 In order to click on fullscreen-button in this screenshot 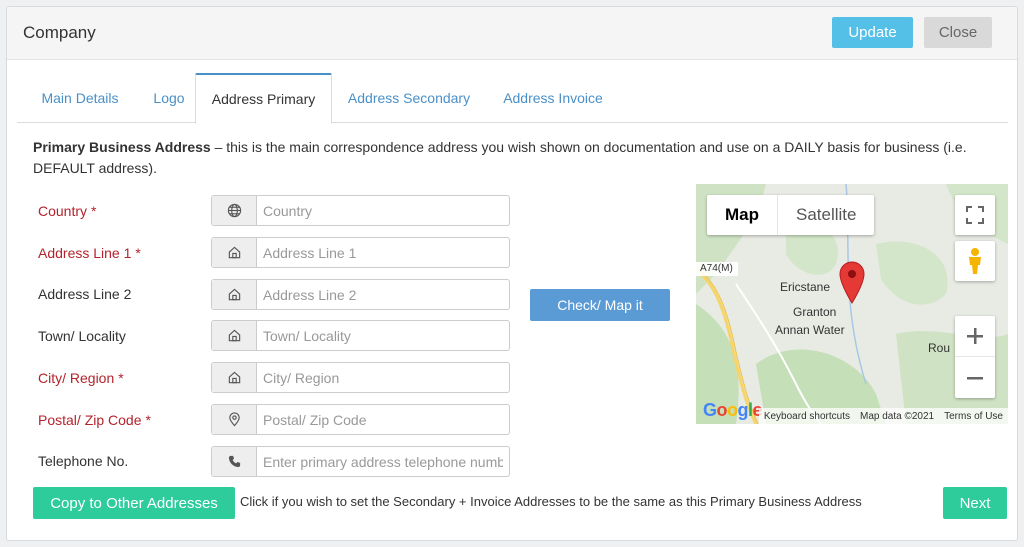, I will do `click(975, 215)`.